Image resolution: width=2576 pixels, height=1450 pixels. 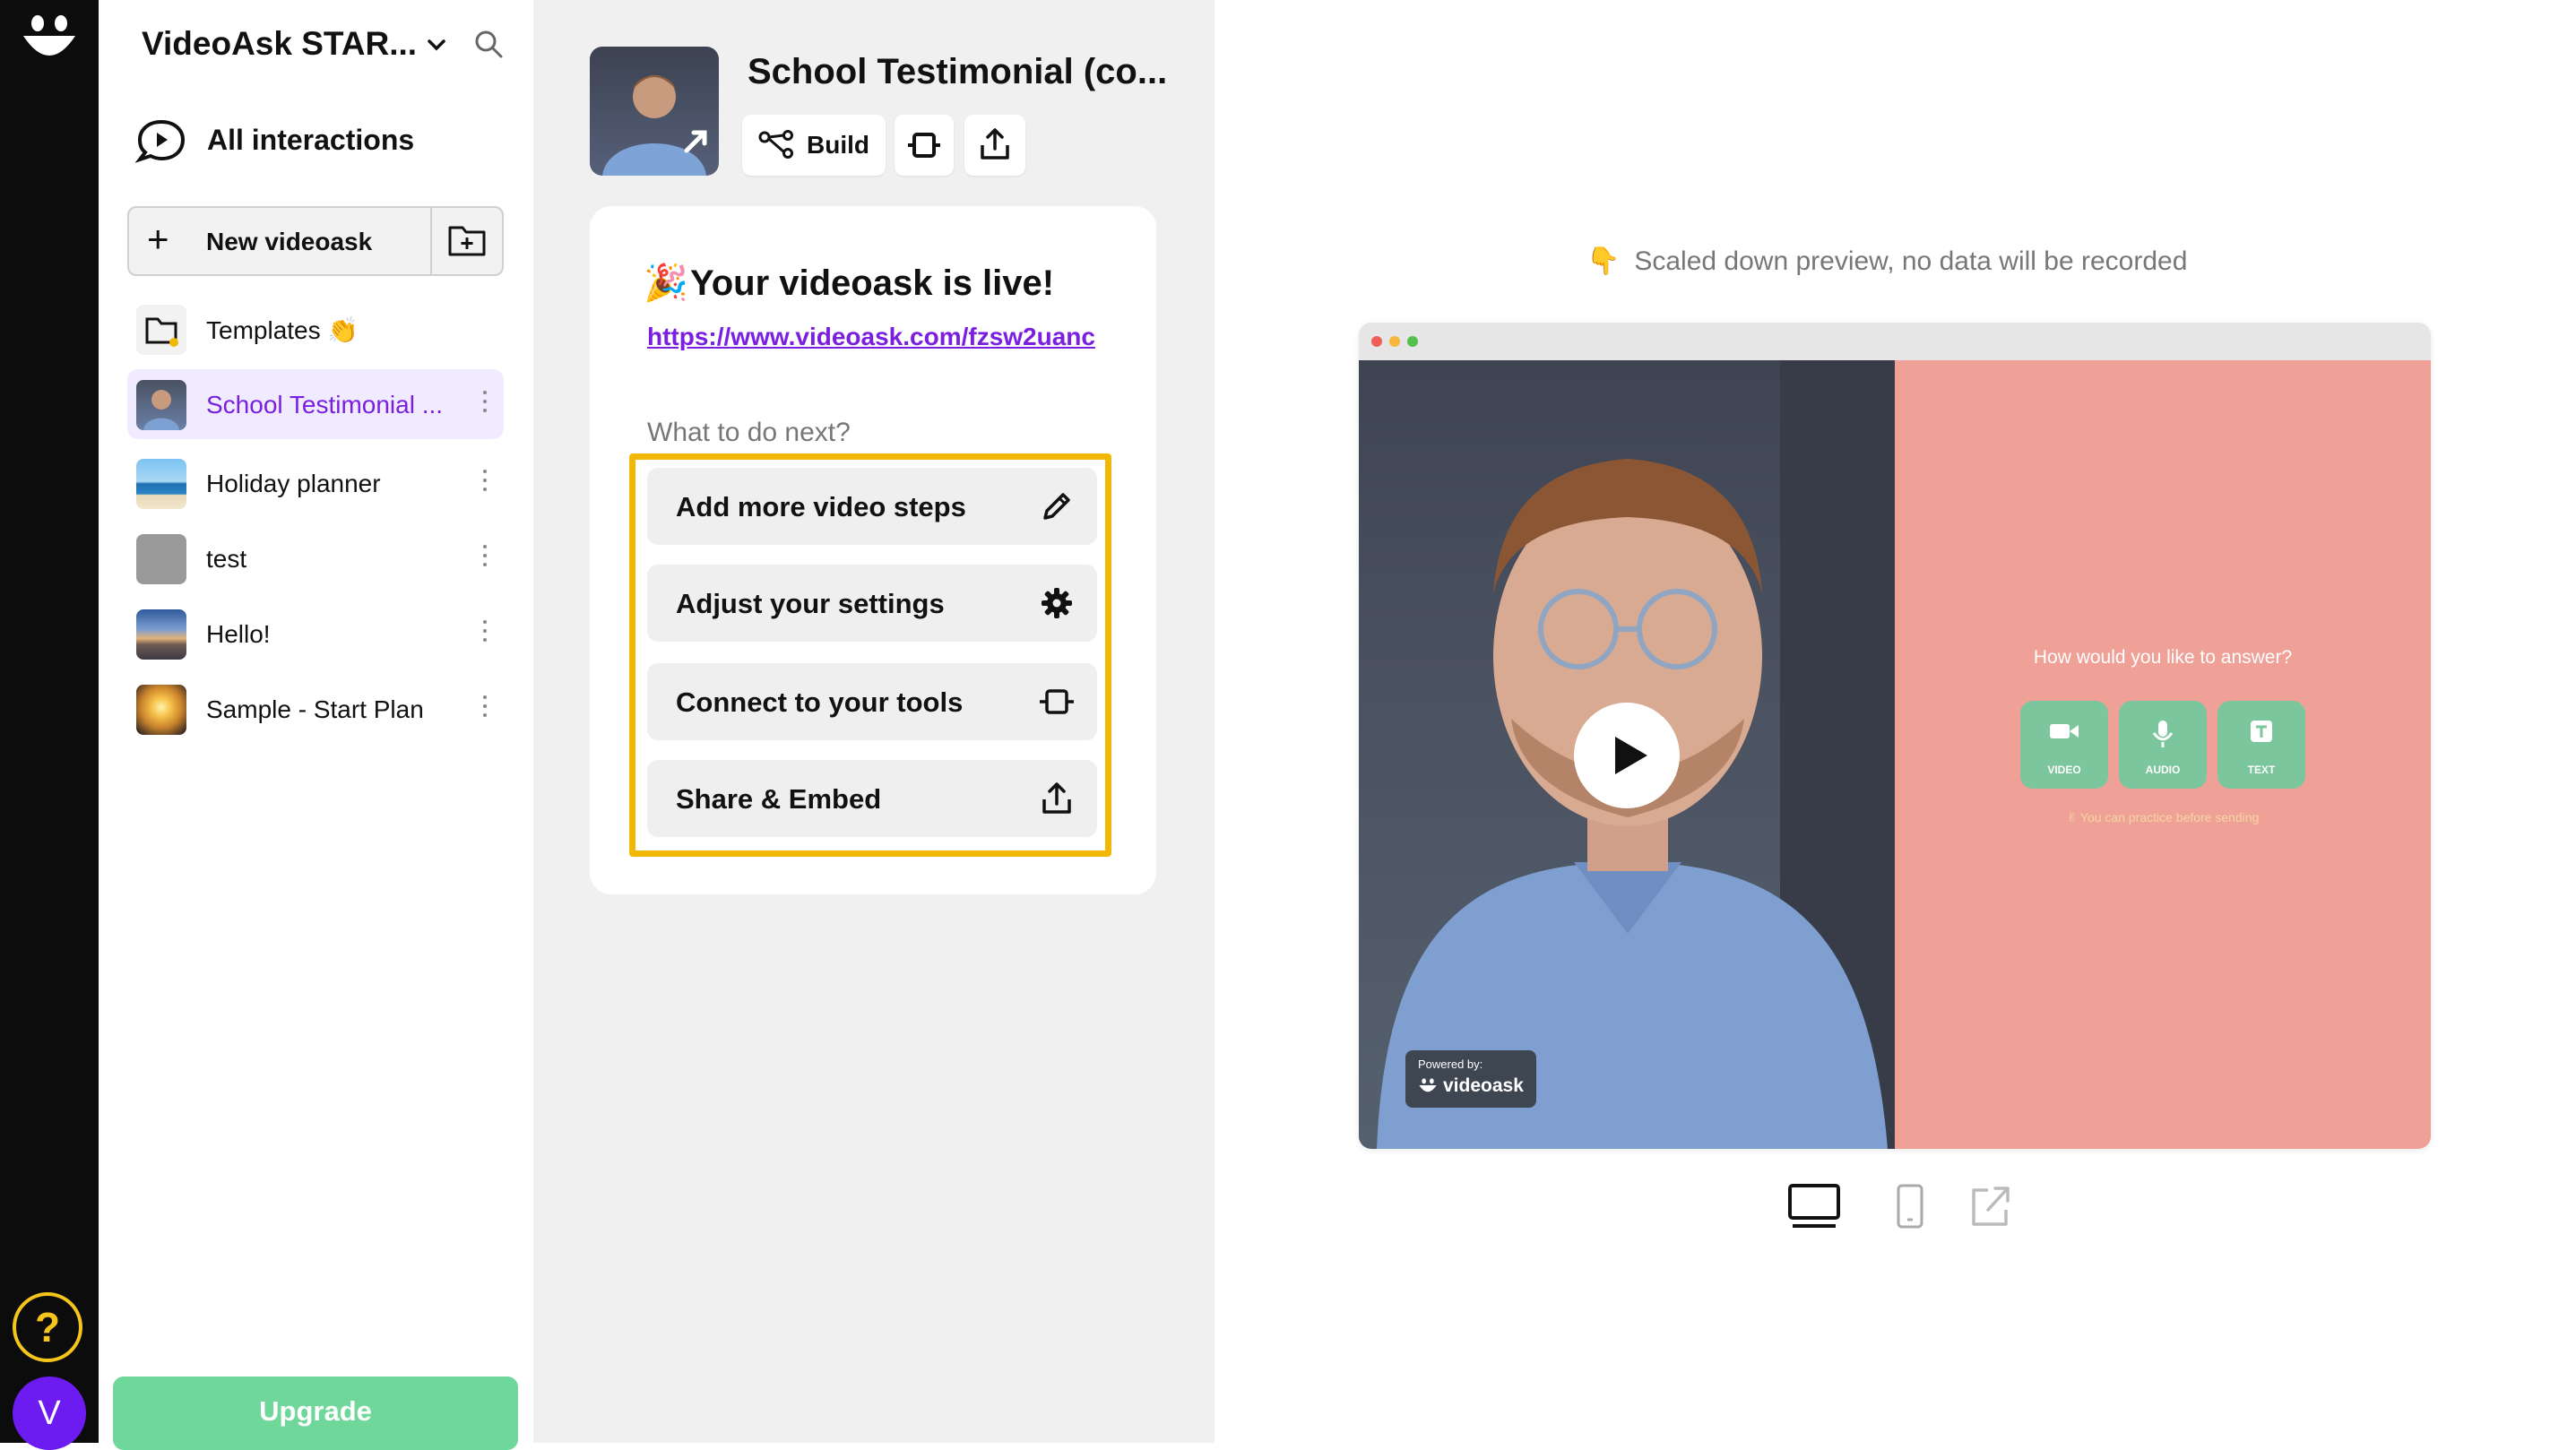 What do you see at coordinates (1814, 1206) in the screenshot?
I see `desktop-view-icon` at bounding box center [1814, 1206].